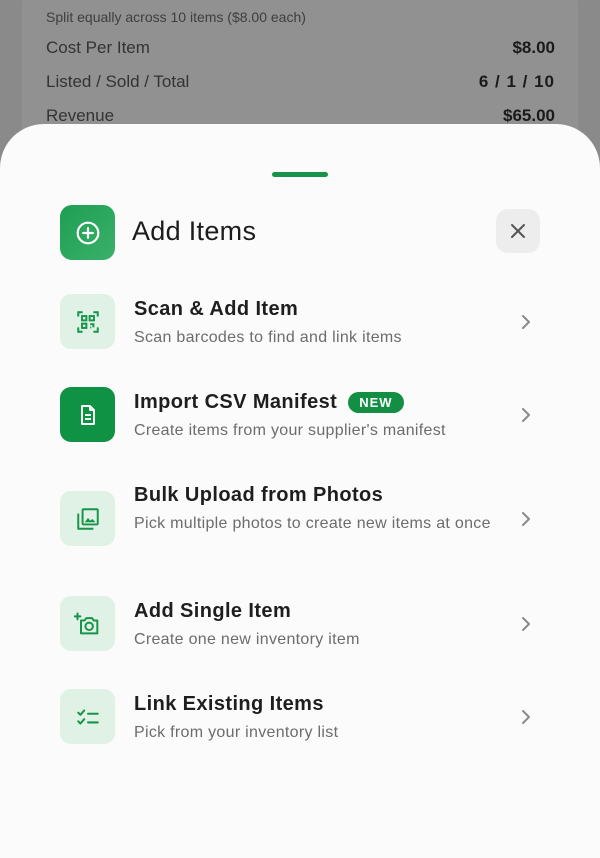  Describe the element at coordinates (87, 414) in the screenshot. I see `document-icon` at that location.